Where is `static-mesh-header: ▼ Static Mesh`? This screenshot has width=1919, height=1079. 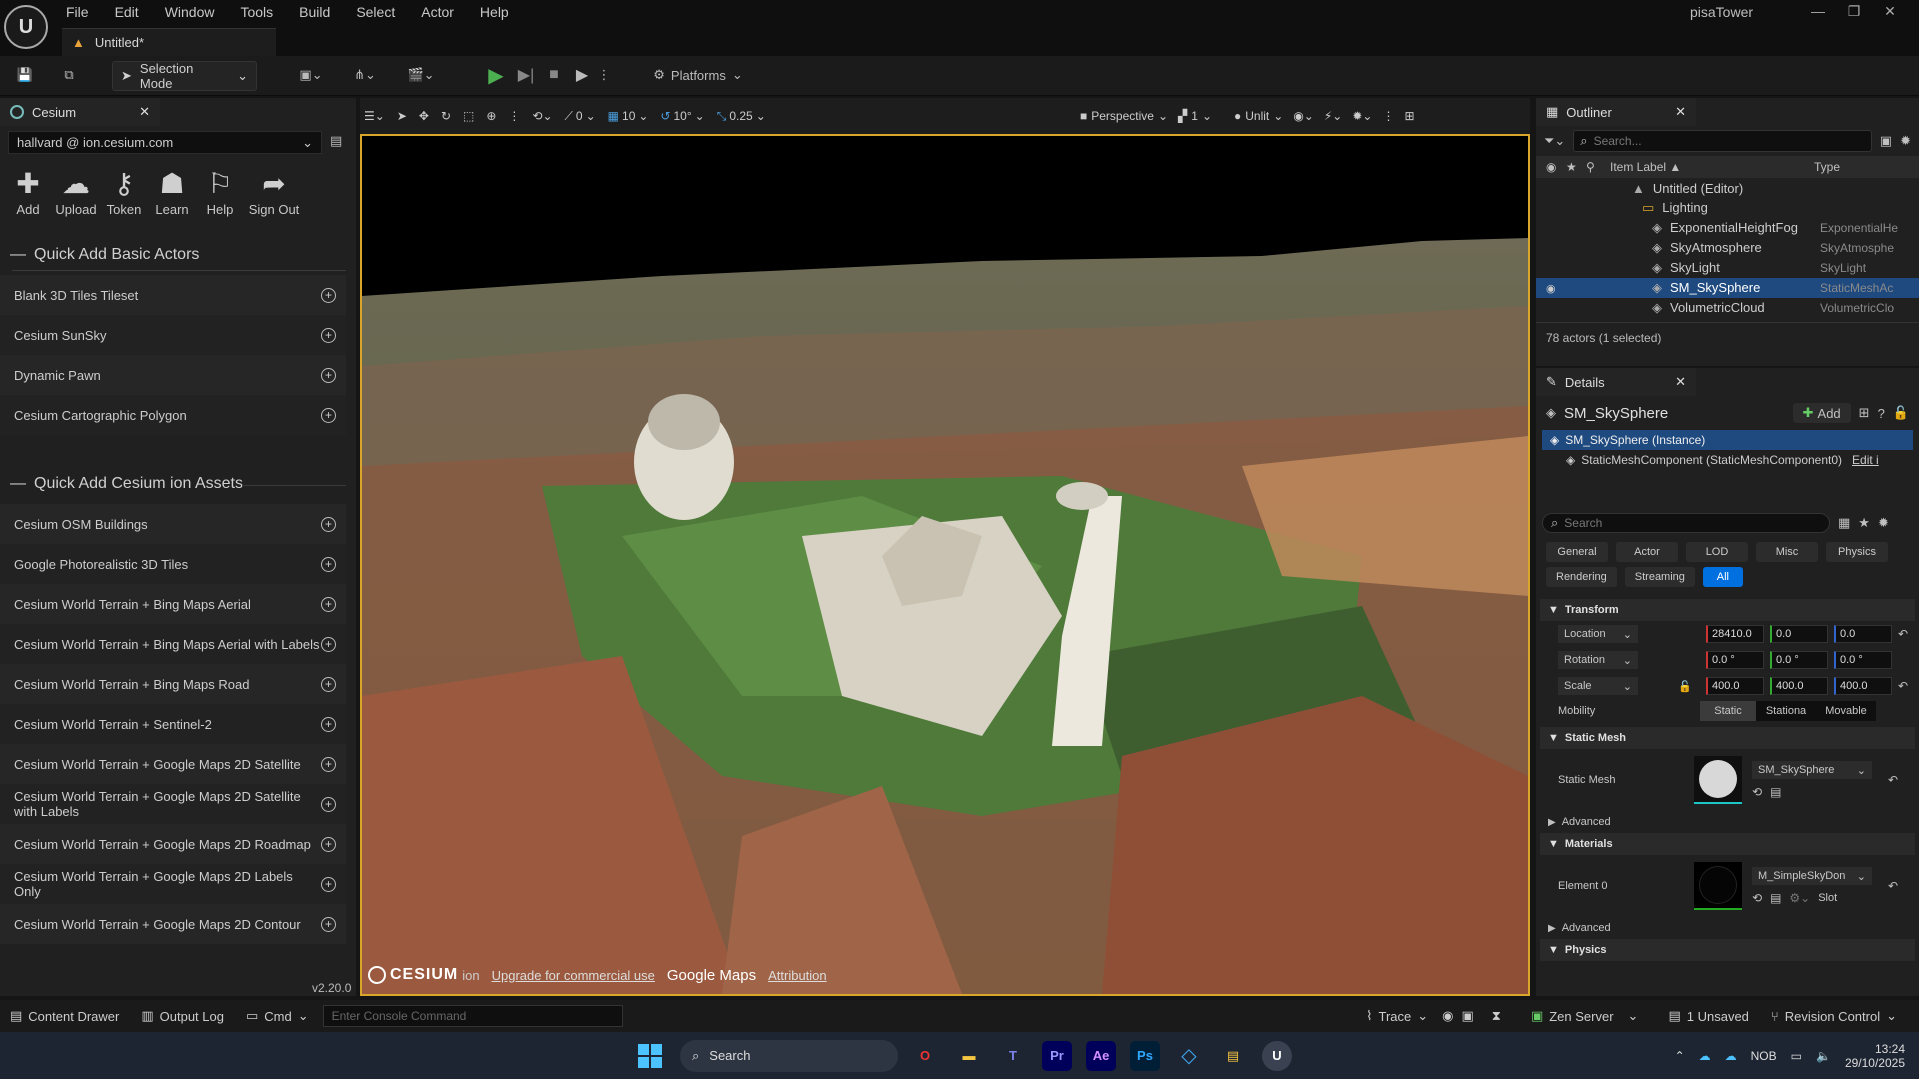
static-mesh-header: ▼ Static Mesh is located at coordinates (1727, 738).